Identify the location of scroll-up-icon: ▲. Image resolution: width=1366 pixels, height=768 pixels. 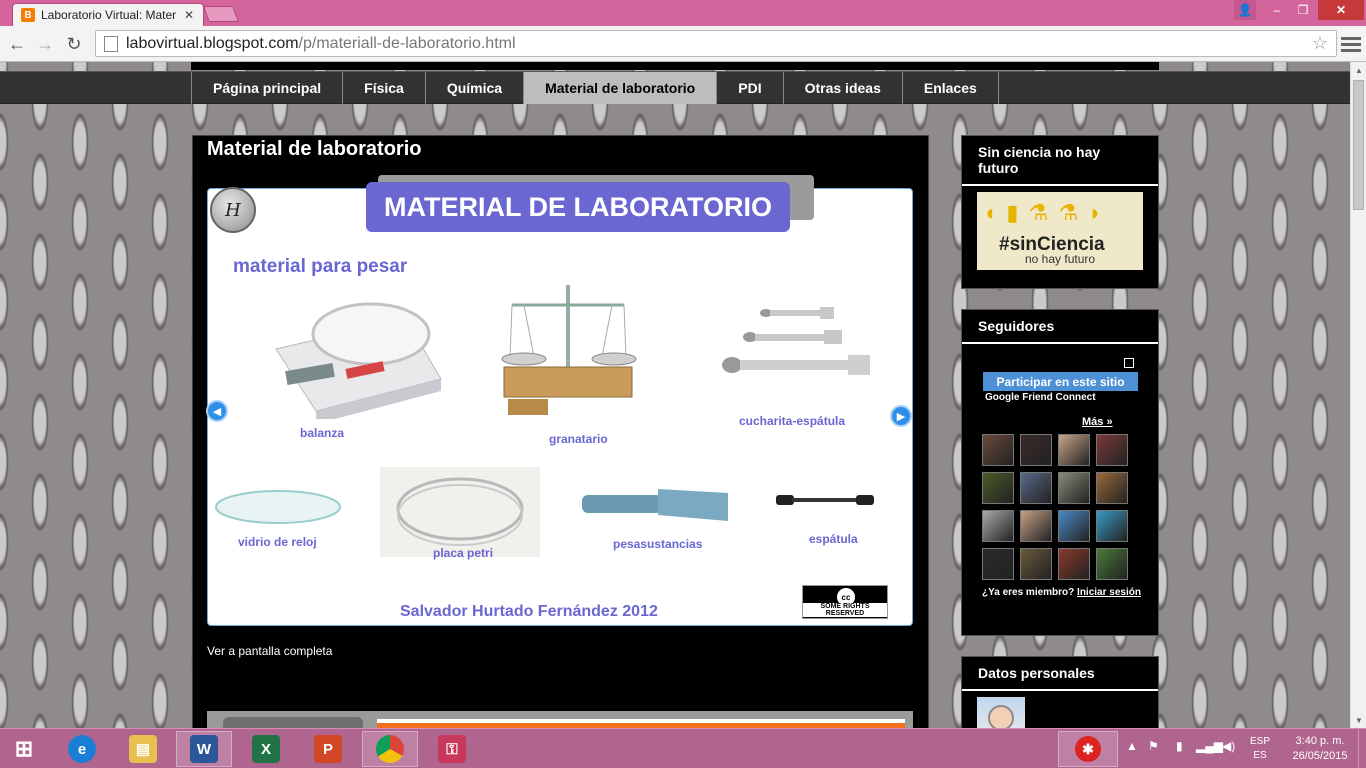
(1358, 70).